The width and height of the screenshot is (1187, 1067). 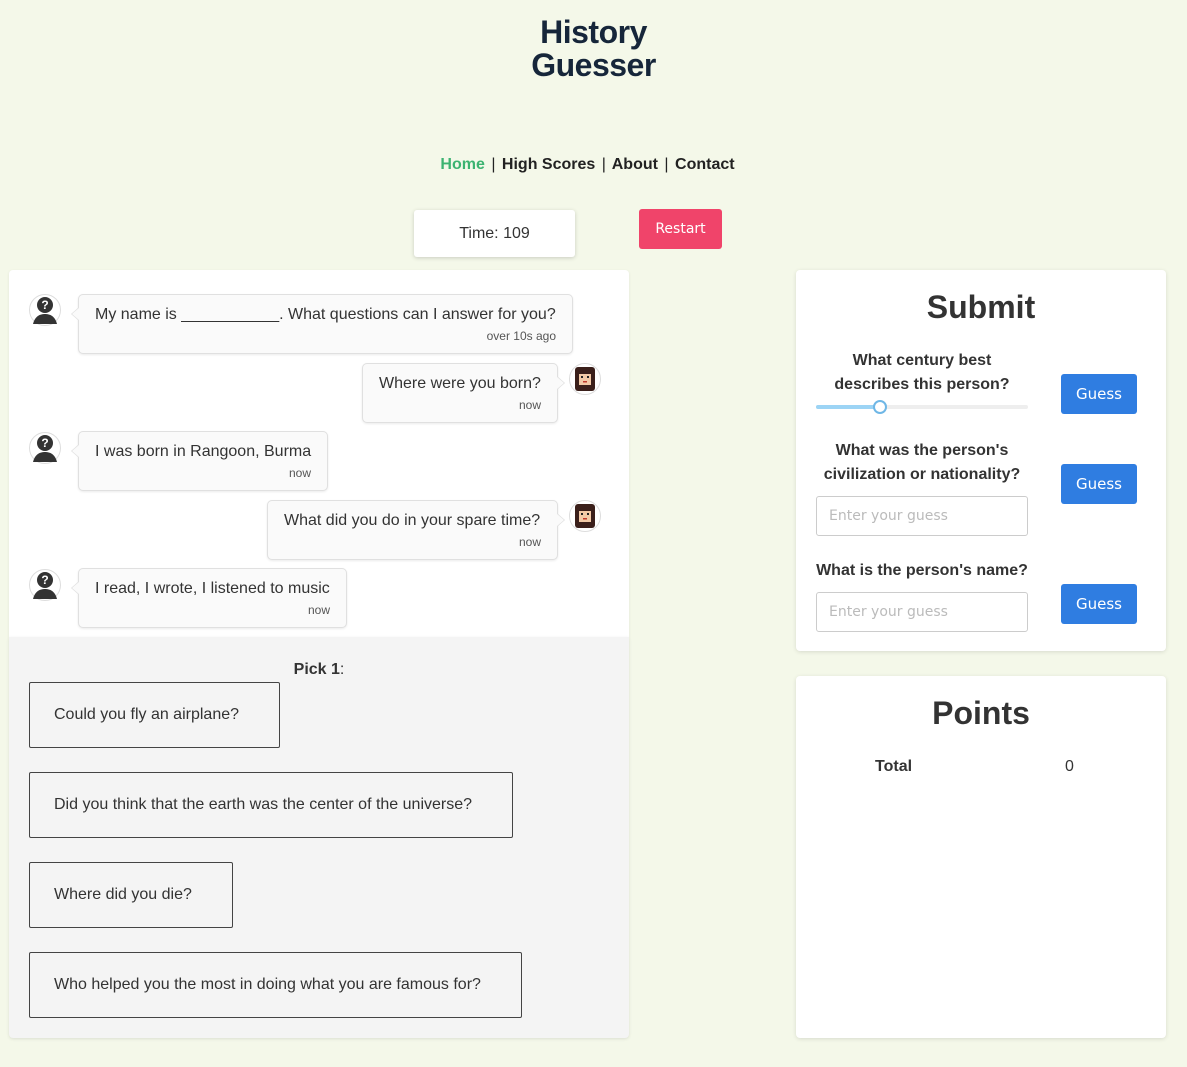 What do you see at coordinates (131, 895) in the screenshot?
I see `question-option: Where did you die?` at bounding box center [131, 895].